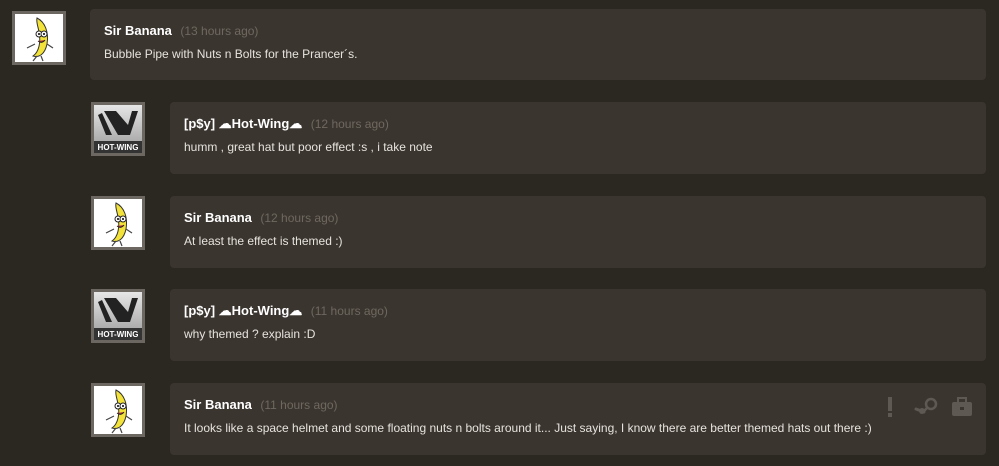  Describe the element at coordinates (219, 31) in the screenshot. I see `comment-timestamp: (13 hours ago)` at that location.